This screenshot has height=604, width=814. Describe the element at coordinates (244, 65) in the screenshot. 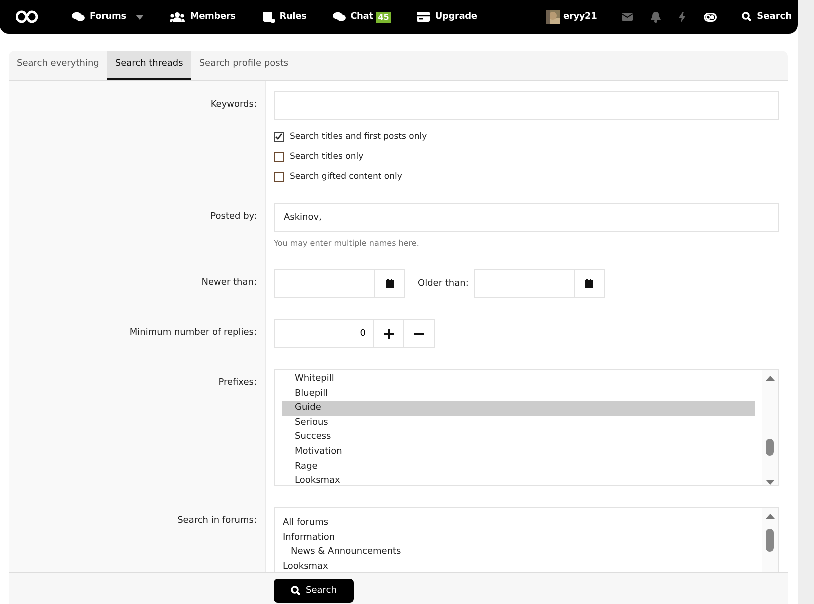

I see `tab: Search profile posts` at that location.